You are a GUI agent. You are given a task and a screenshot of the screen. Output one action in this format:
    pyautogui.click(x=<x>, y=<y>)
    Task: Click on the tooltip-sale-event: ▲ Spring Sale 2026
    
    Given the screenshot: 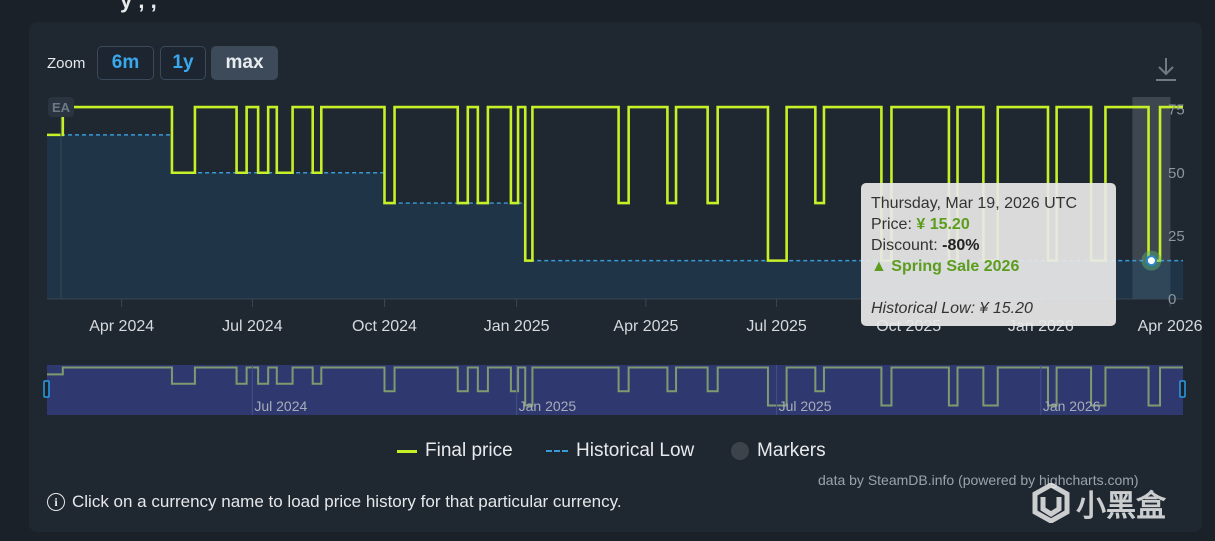 What is the action you would take?
    pyautogui.click(x=945, y=266)
    